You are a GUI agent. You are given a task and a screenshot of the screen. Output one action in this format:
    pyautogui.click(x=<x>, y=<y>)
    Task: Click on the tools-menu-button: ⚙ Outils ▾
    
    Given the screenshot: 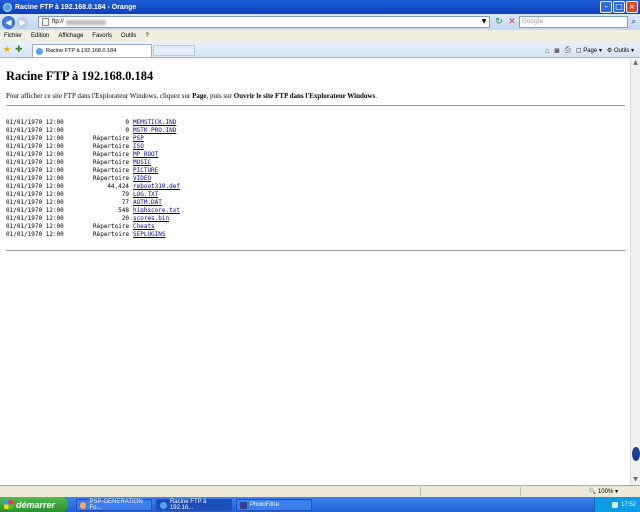 What is the action you would take?
    pyautogui.click(x=620, y=50)
    